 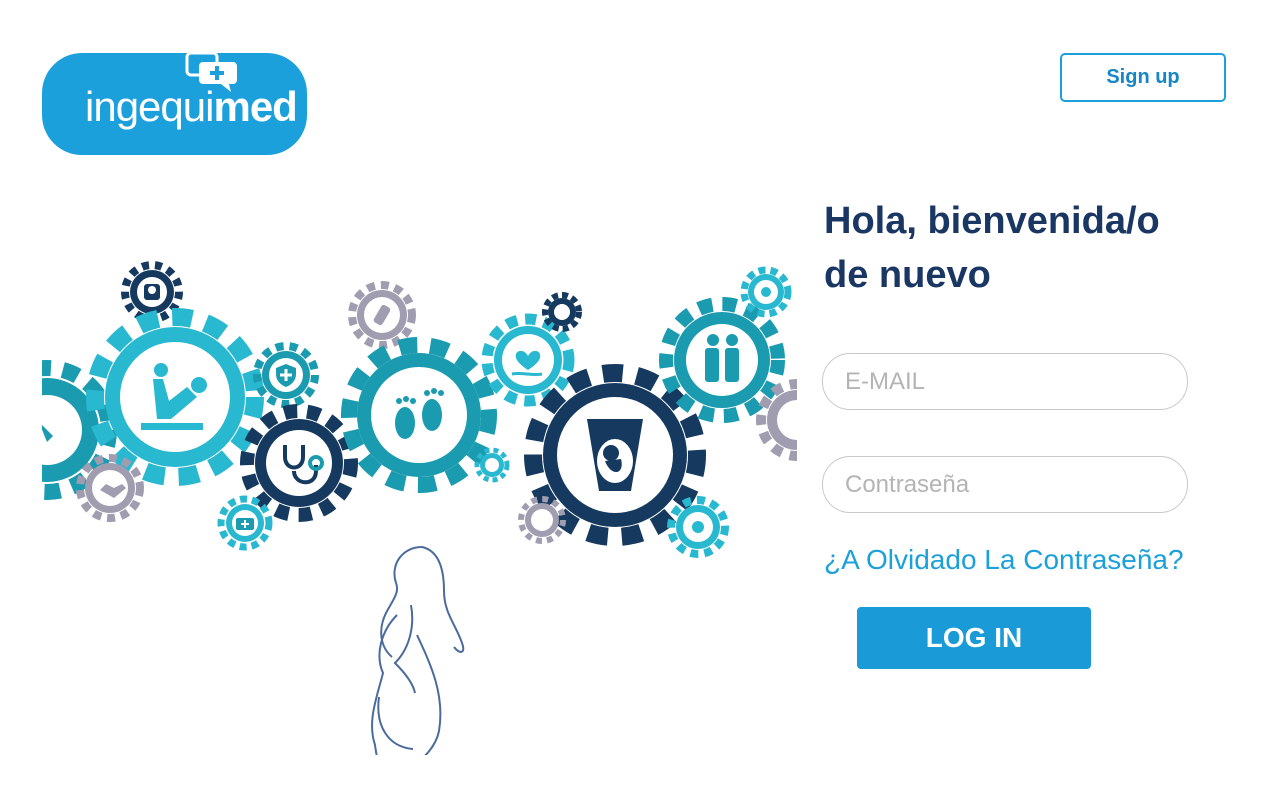 What do you see at coordinates (492, 465) in the screenshot?
I see `small-gear` at bounding box center [492, 465].